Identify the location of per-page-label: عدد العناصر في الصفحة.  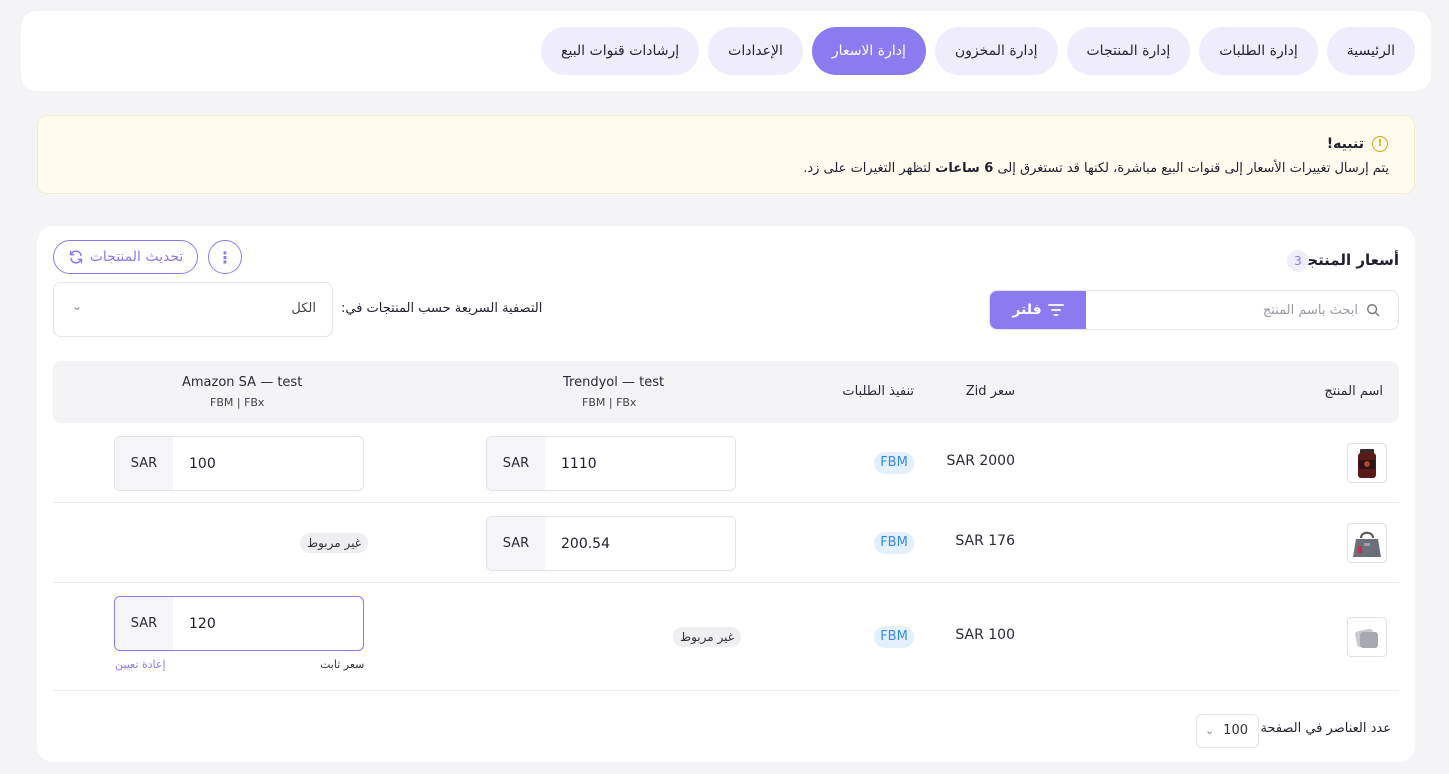
(1325, 728).